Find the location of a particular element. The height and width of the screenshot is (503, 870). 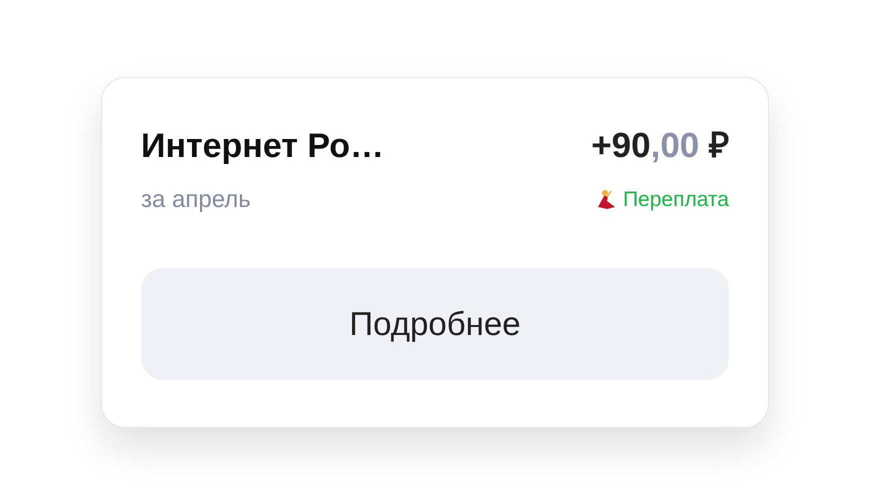

status-label: Переплата is located at coordinates (675, 200).